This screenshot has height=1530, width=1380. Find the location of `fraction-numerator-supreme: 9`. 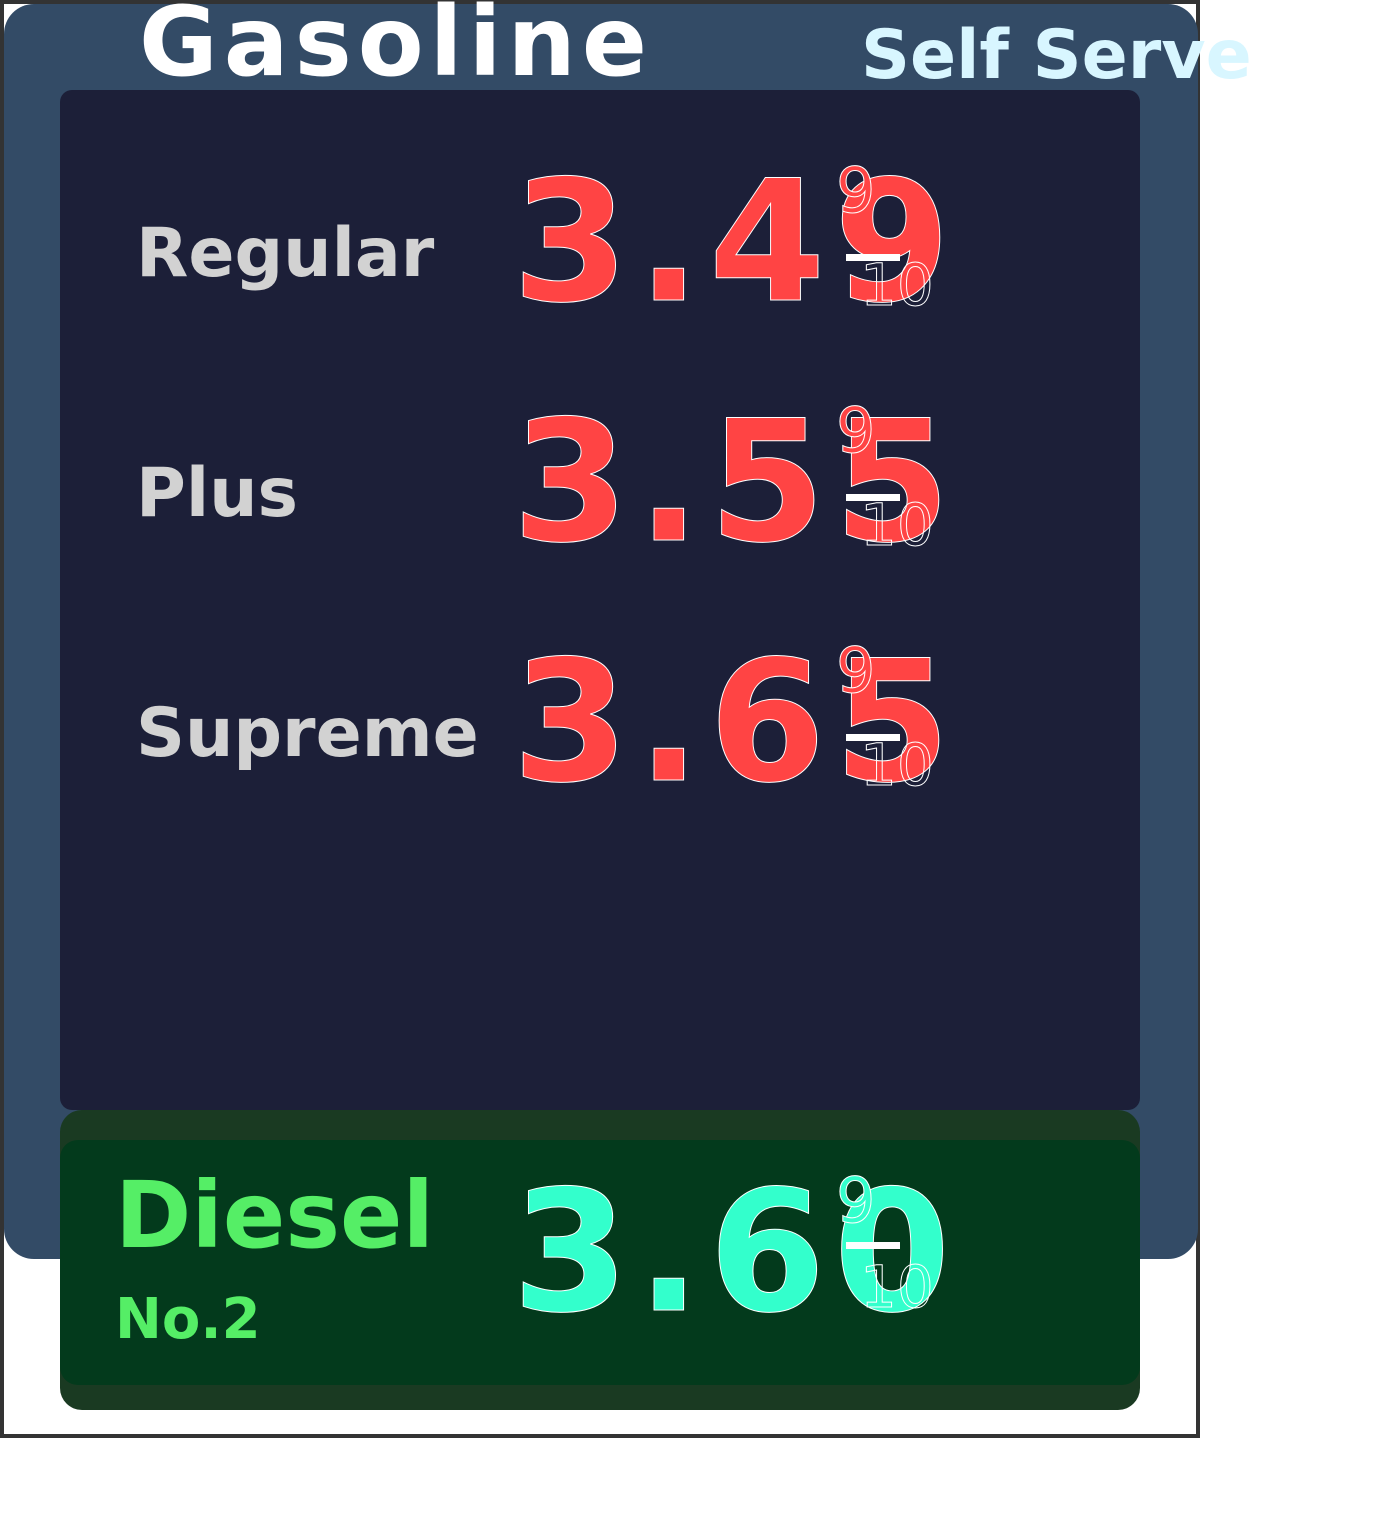

fraction-numerator-supreme: 9 is located at coordinates (855, 670).